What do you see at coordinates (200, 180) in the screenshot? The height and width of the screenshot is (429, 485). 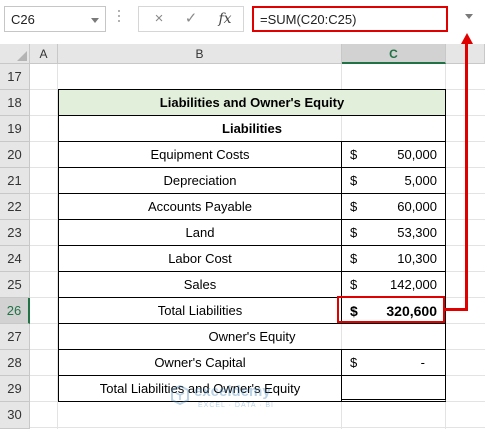 I see `item-label: Depreciation` at bounding box center [200, 180].